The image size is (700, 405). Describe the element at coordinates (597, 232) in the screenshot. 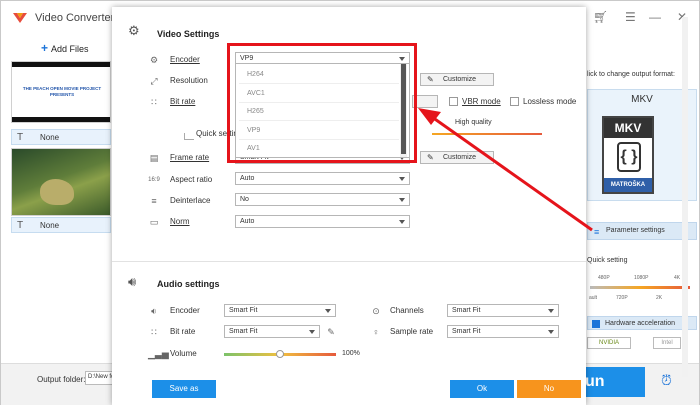

I see `sliders-icon: ≡` at that location.